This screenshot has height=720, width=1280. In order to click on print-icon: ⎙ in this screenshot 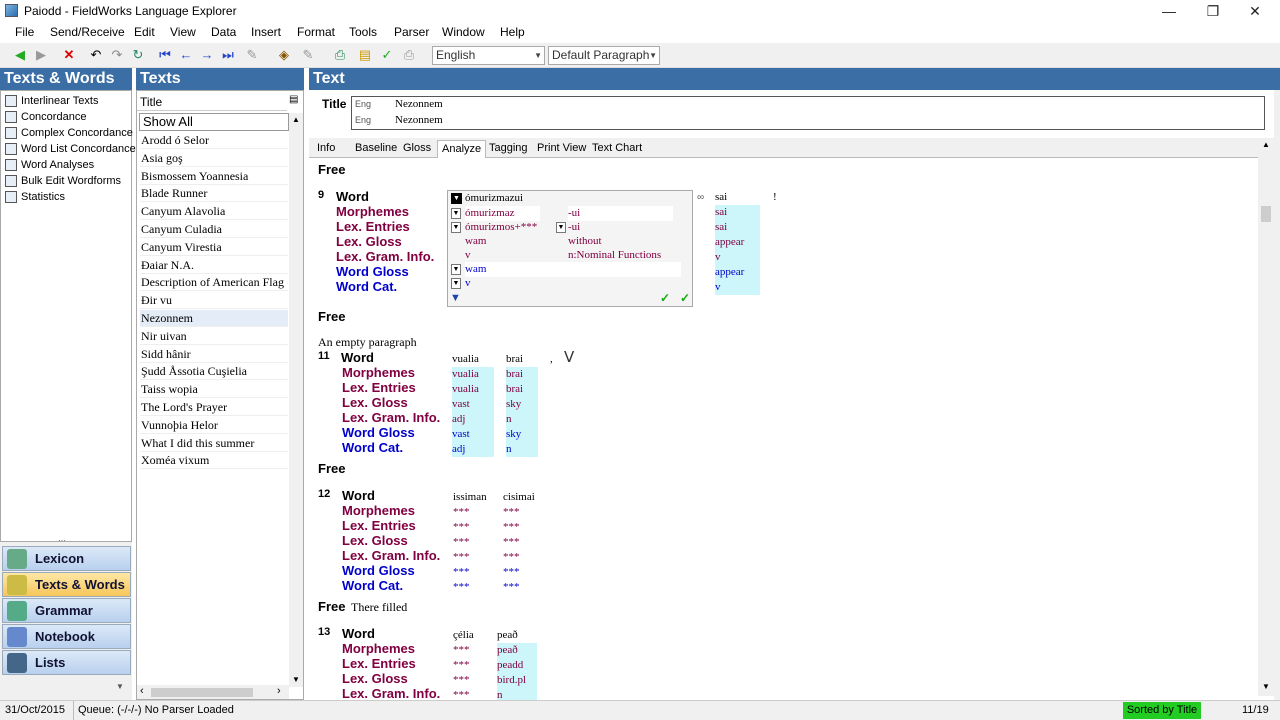, I will do `click(409, 55)`.